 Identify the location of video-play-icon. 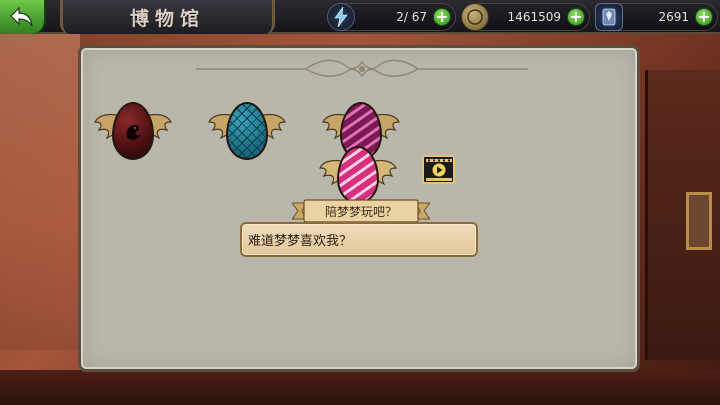
(438, 169).